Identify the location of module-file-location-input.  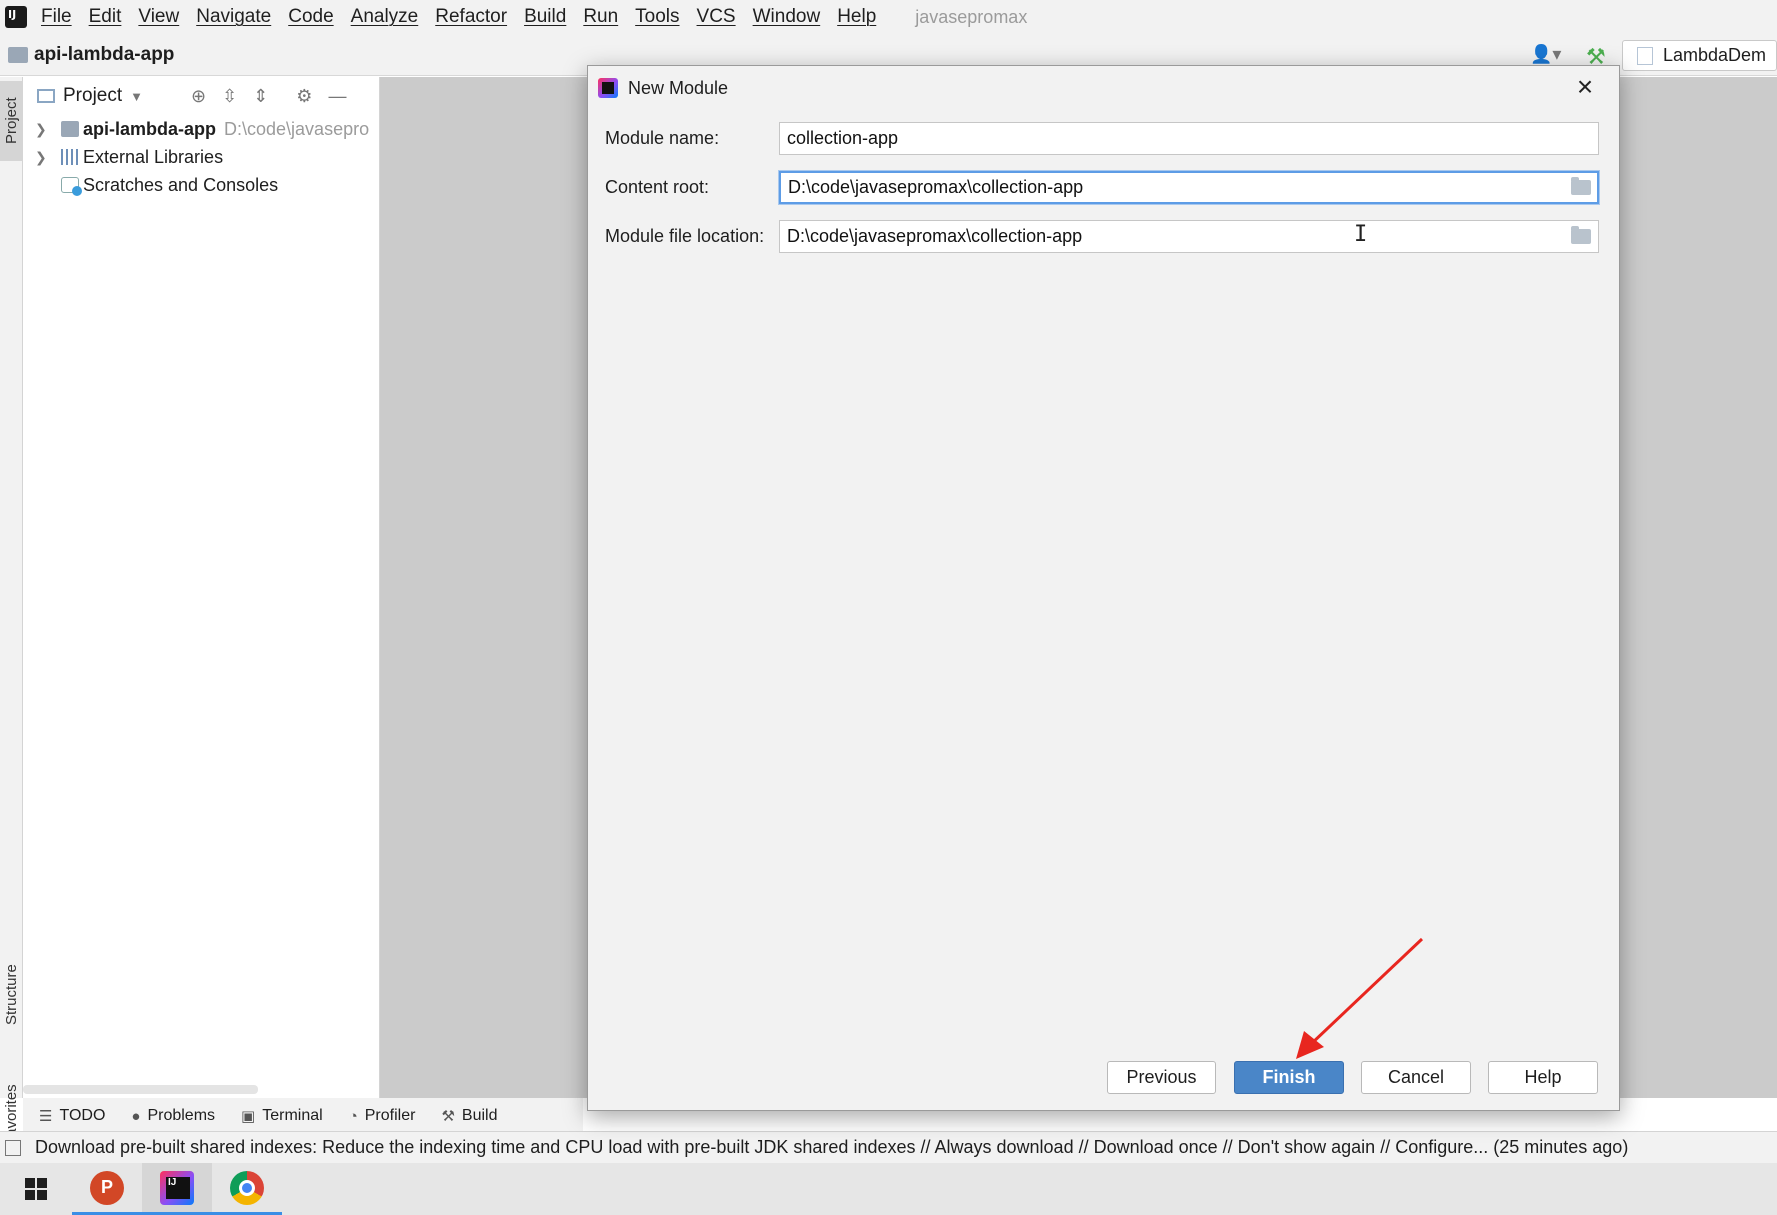
(1189, 236).